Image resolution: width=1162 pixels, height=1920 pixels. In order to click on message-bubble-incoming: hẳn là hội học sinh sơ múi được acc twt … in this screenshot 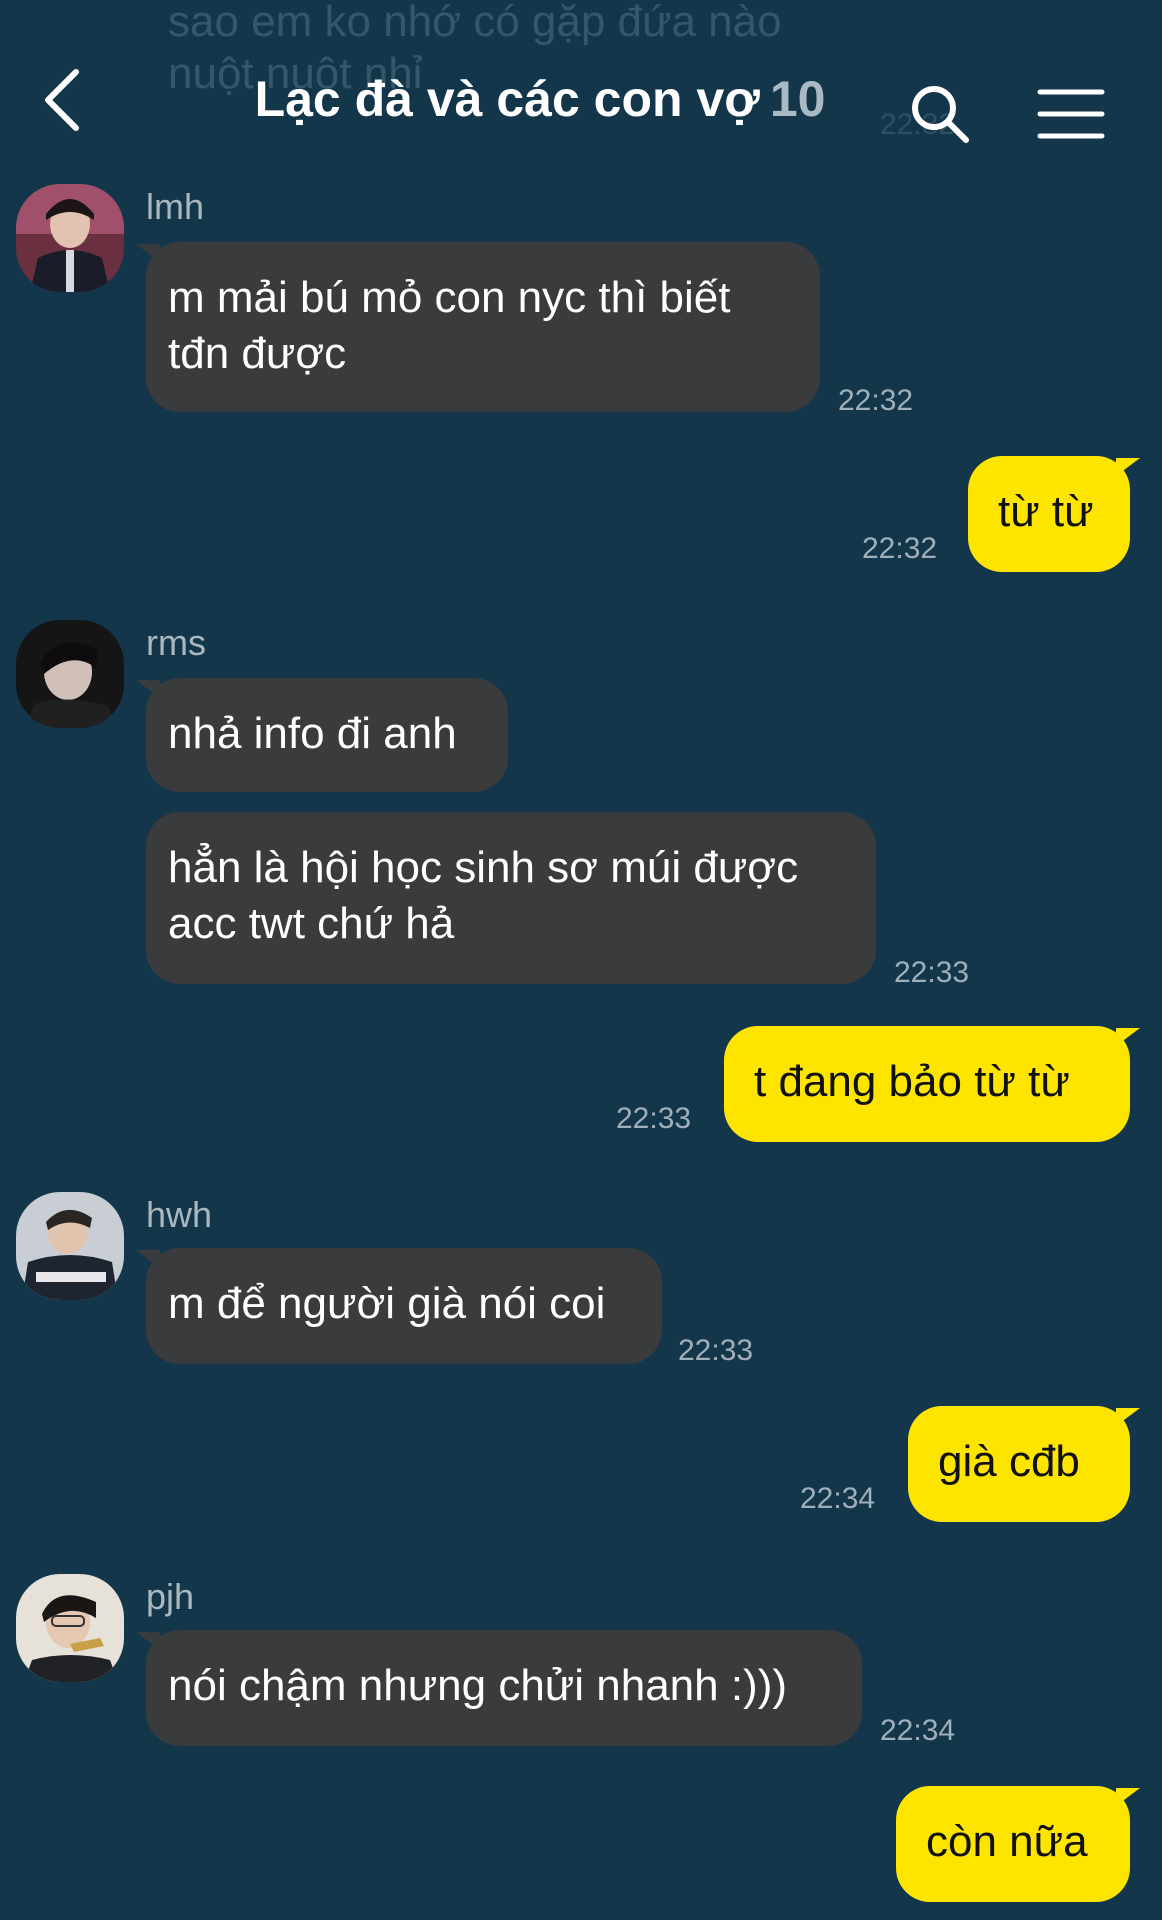, I will do `click(511, 898)`.